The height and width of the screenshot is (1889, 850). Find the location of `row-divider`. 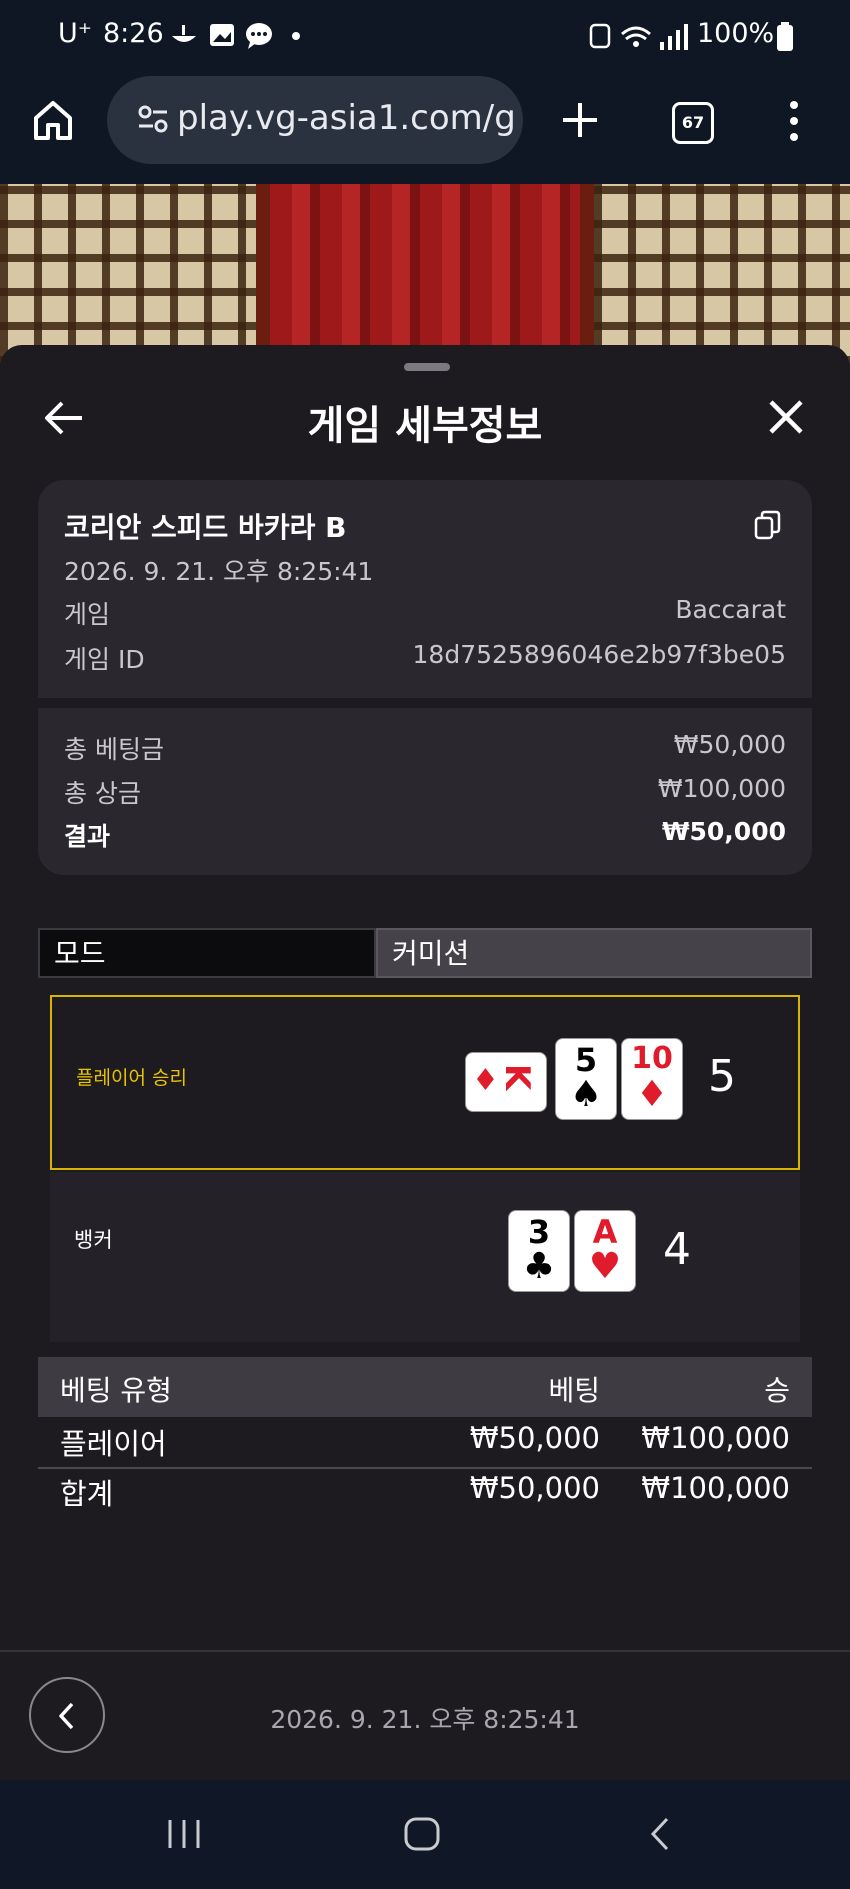

row-divider is located at coordinates (425, 1468).